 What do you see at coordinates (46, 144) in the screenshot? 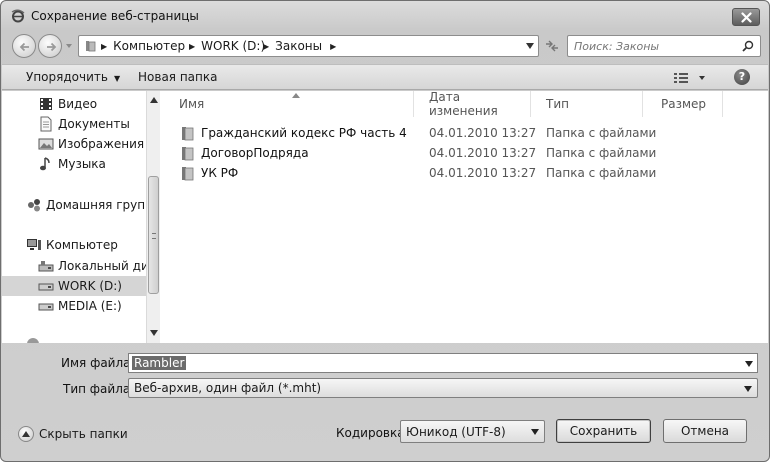
I see `images-icon` at bounding box center [46, 144].